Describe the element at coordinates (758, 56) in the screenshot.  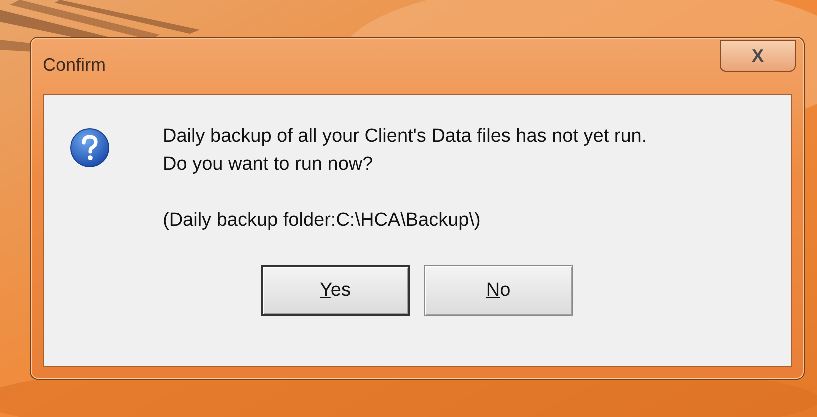
I see `close-button: X` at that location.